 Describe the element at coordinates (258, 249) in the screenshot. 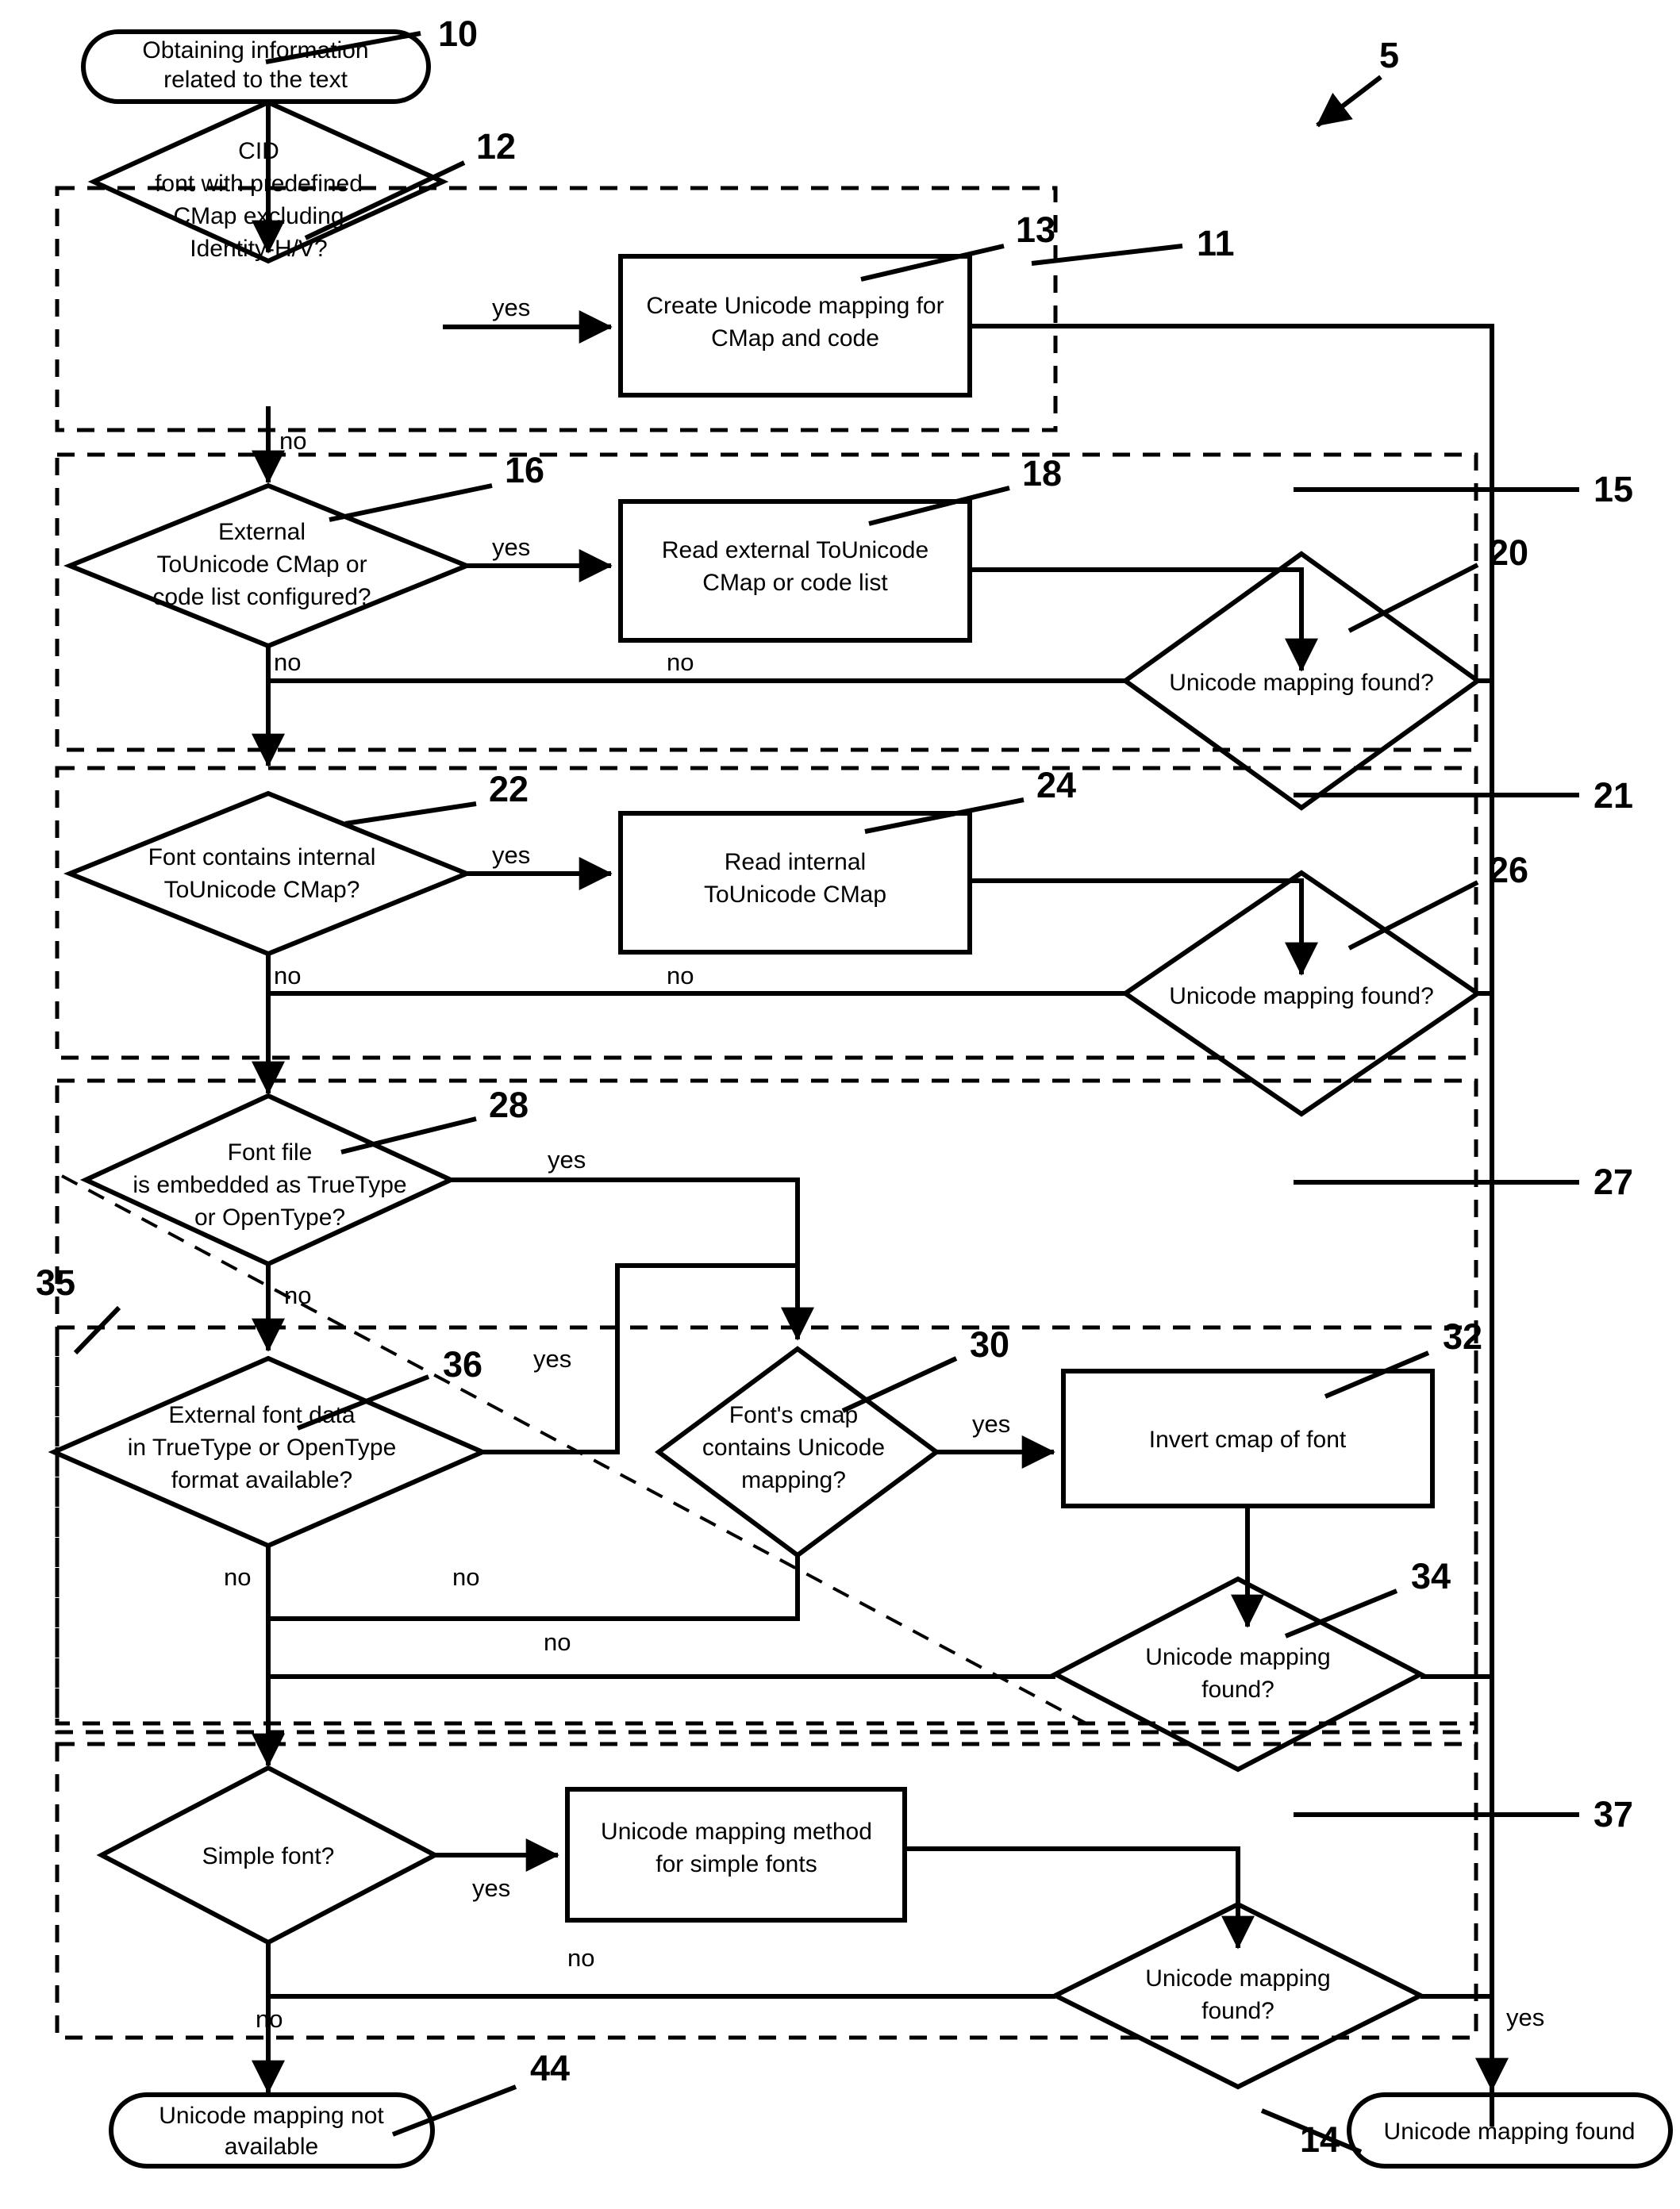

I see `decision-12-line4: Identity-H/V?` at that location.